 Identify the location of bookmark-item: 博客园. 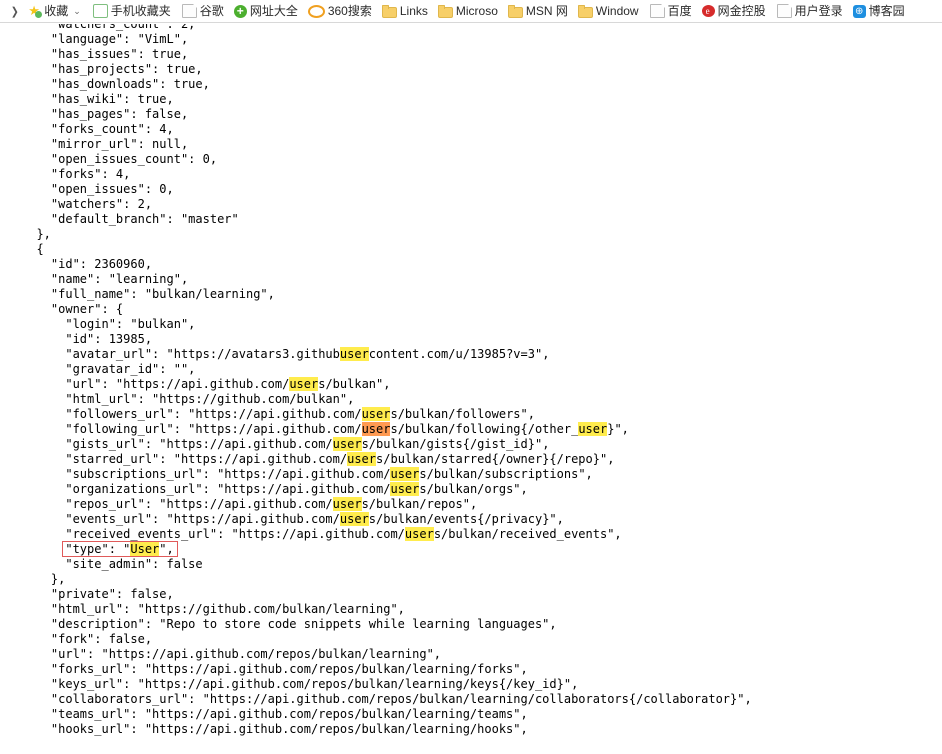
(879, 11).